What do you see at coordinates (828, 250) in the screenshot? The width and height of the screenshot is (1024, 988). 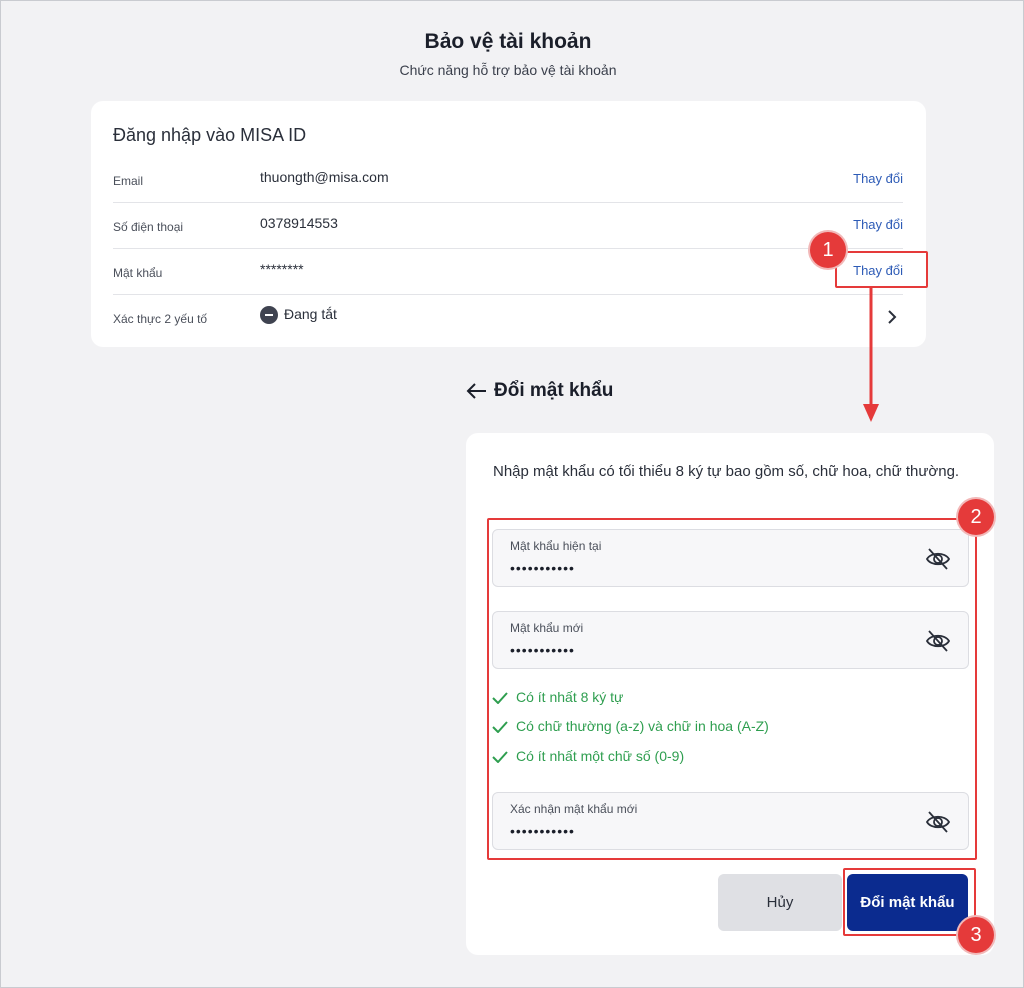 I see `annotation-badge-1: 1` at bounding box center [828, 250].